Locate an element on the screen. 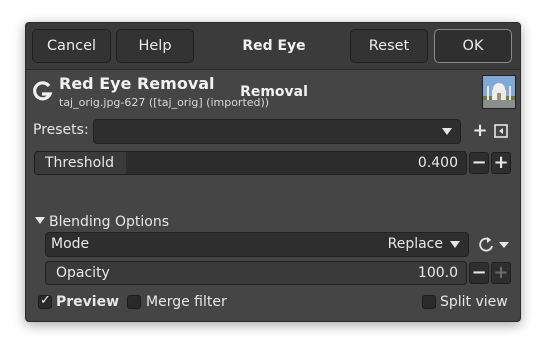 This screenshot has width=544, height=349. blending-options-label: Blending Options is located at coordinates (109, 222).